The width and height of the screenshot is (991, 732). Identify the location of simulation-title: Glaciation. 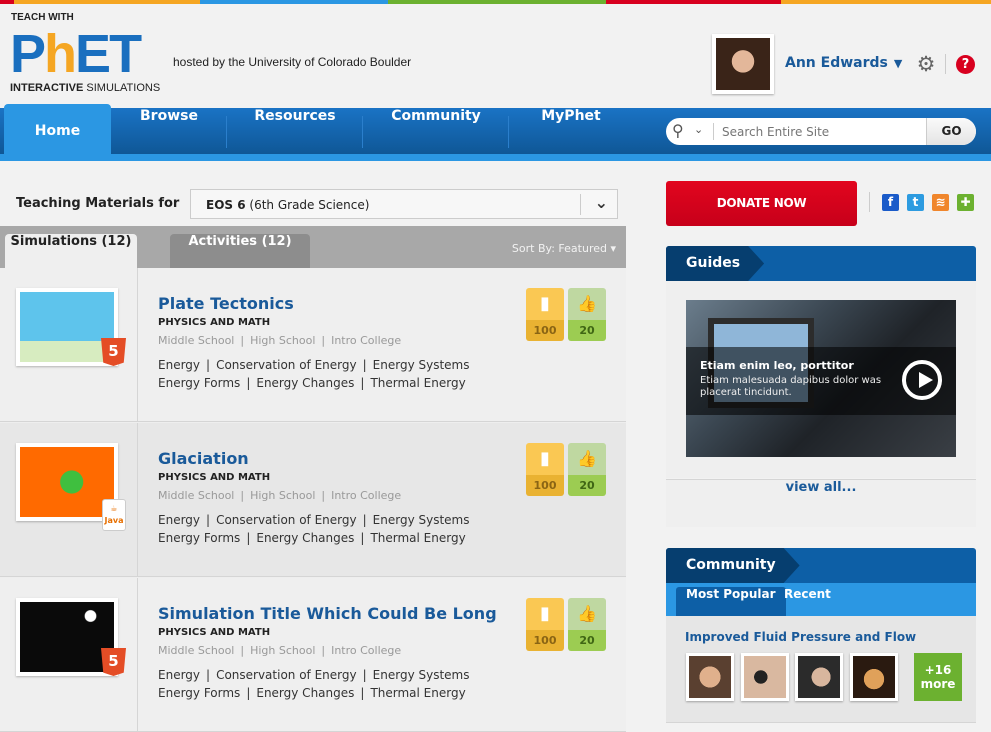
(203, 458).